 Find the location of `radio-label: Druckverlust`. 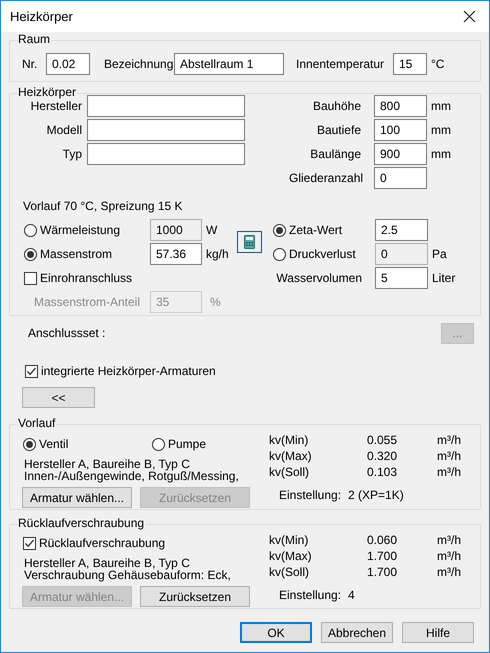

radio-label: Druckverlust is located at coordinates (322, 254).